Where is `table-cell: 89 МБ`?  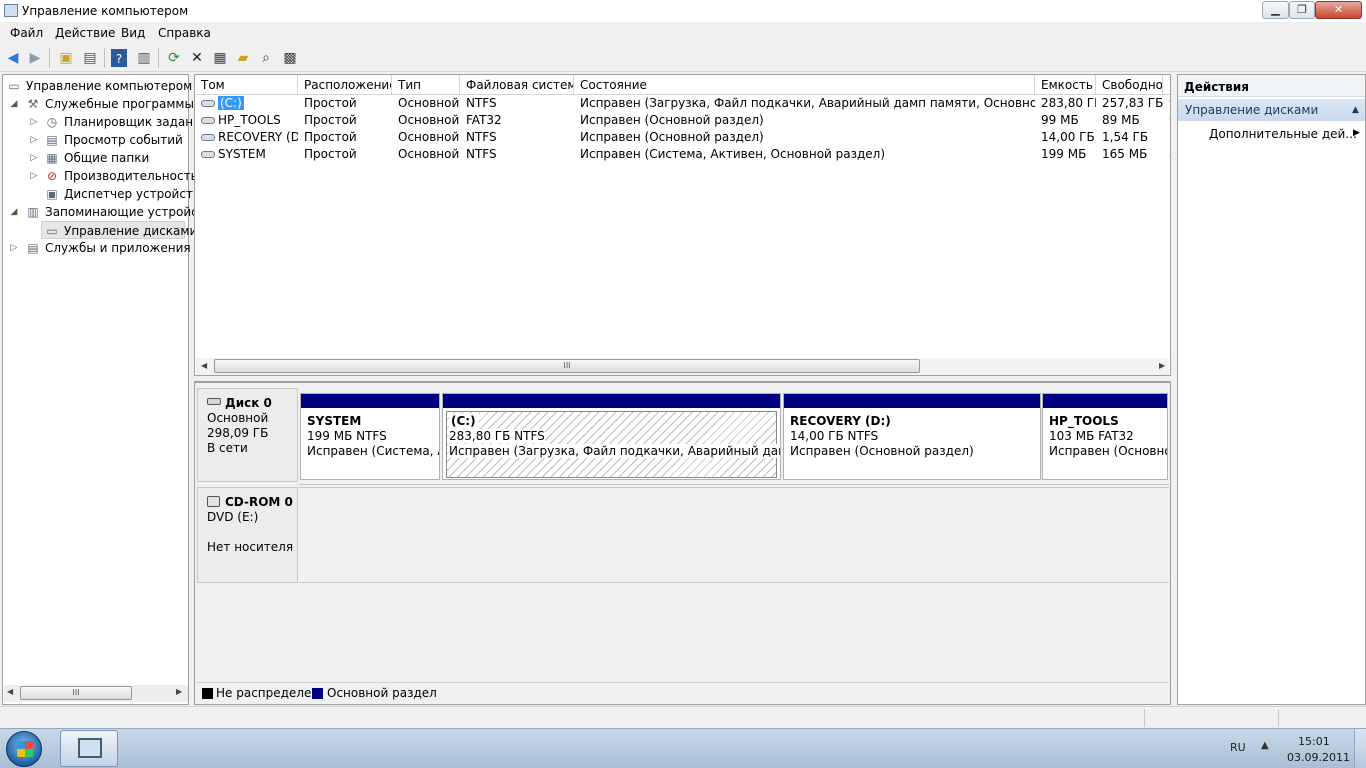 table-cell: 89 МБ is located at coordinates (1121, 120).